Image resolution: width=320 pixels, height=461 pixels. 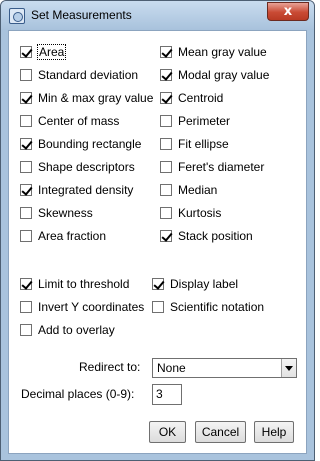 I want to click on checkbox-label: Standard deviation, so click(x=88, y=75).